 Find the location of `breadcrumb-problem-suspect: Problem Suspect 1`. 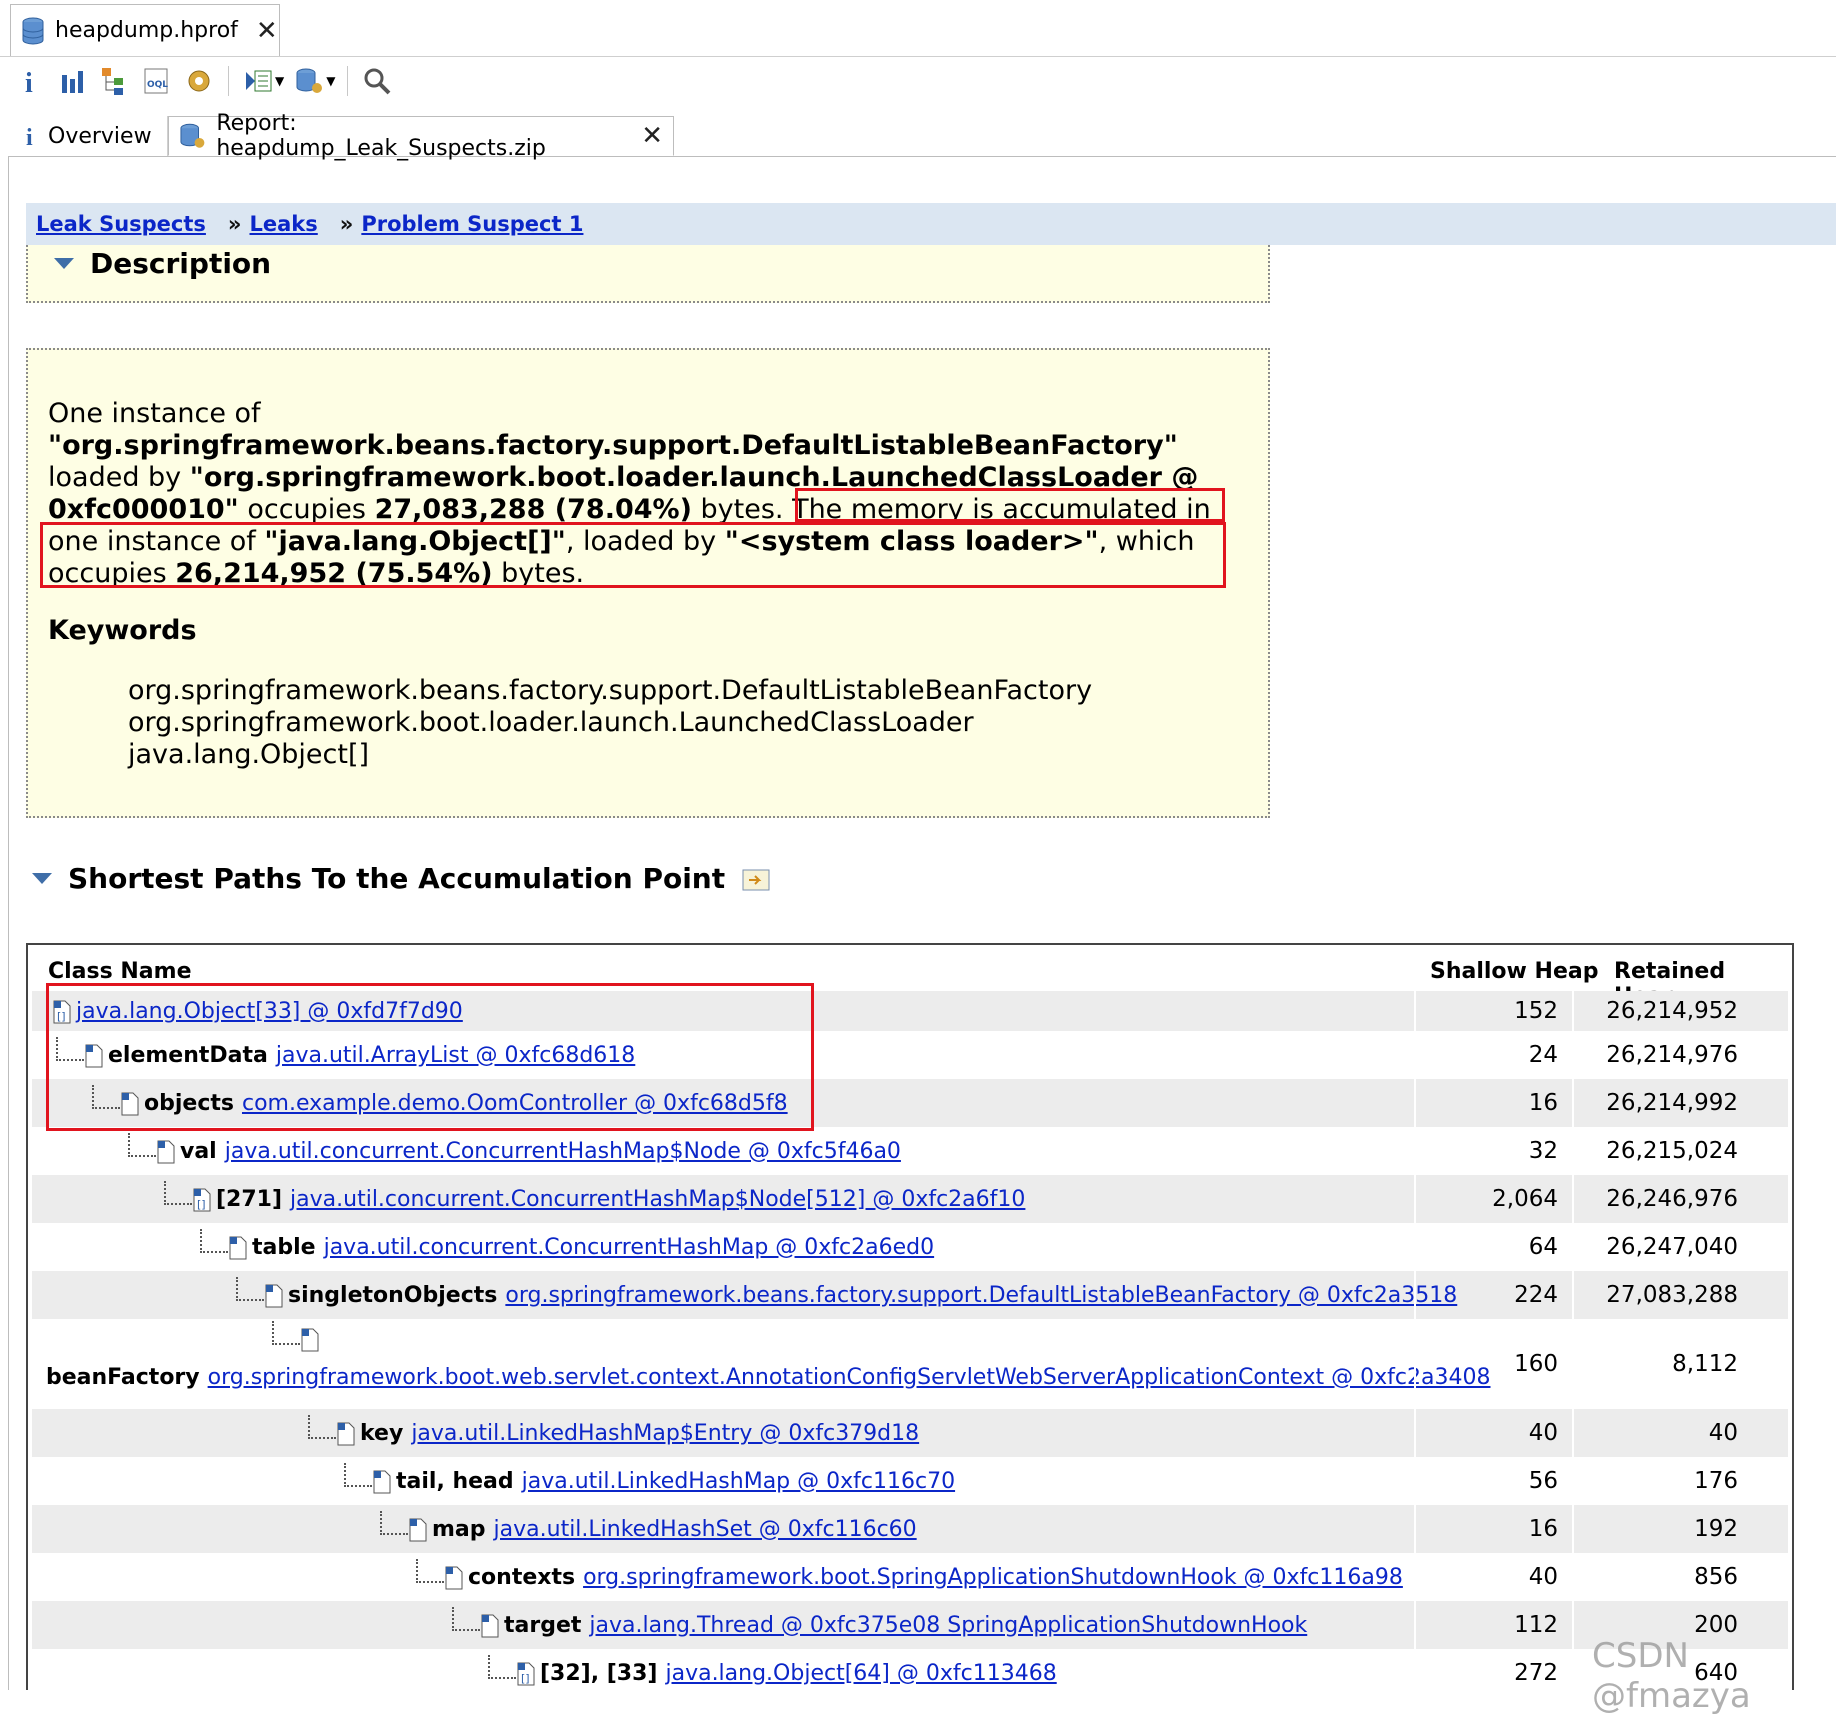

breadcrumb-problem-suspect: Problem Suspect 1 is located at coordinates (472, 224).